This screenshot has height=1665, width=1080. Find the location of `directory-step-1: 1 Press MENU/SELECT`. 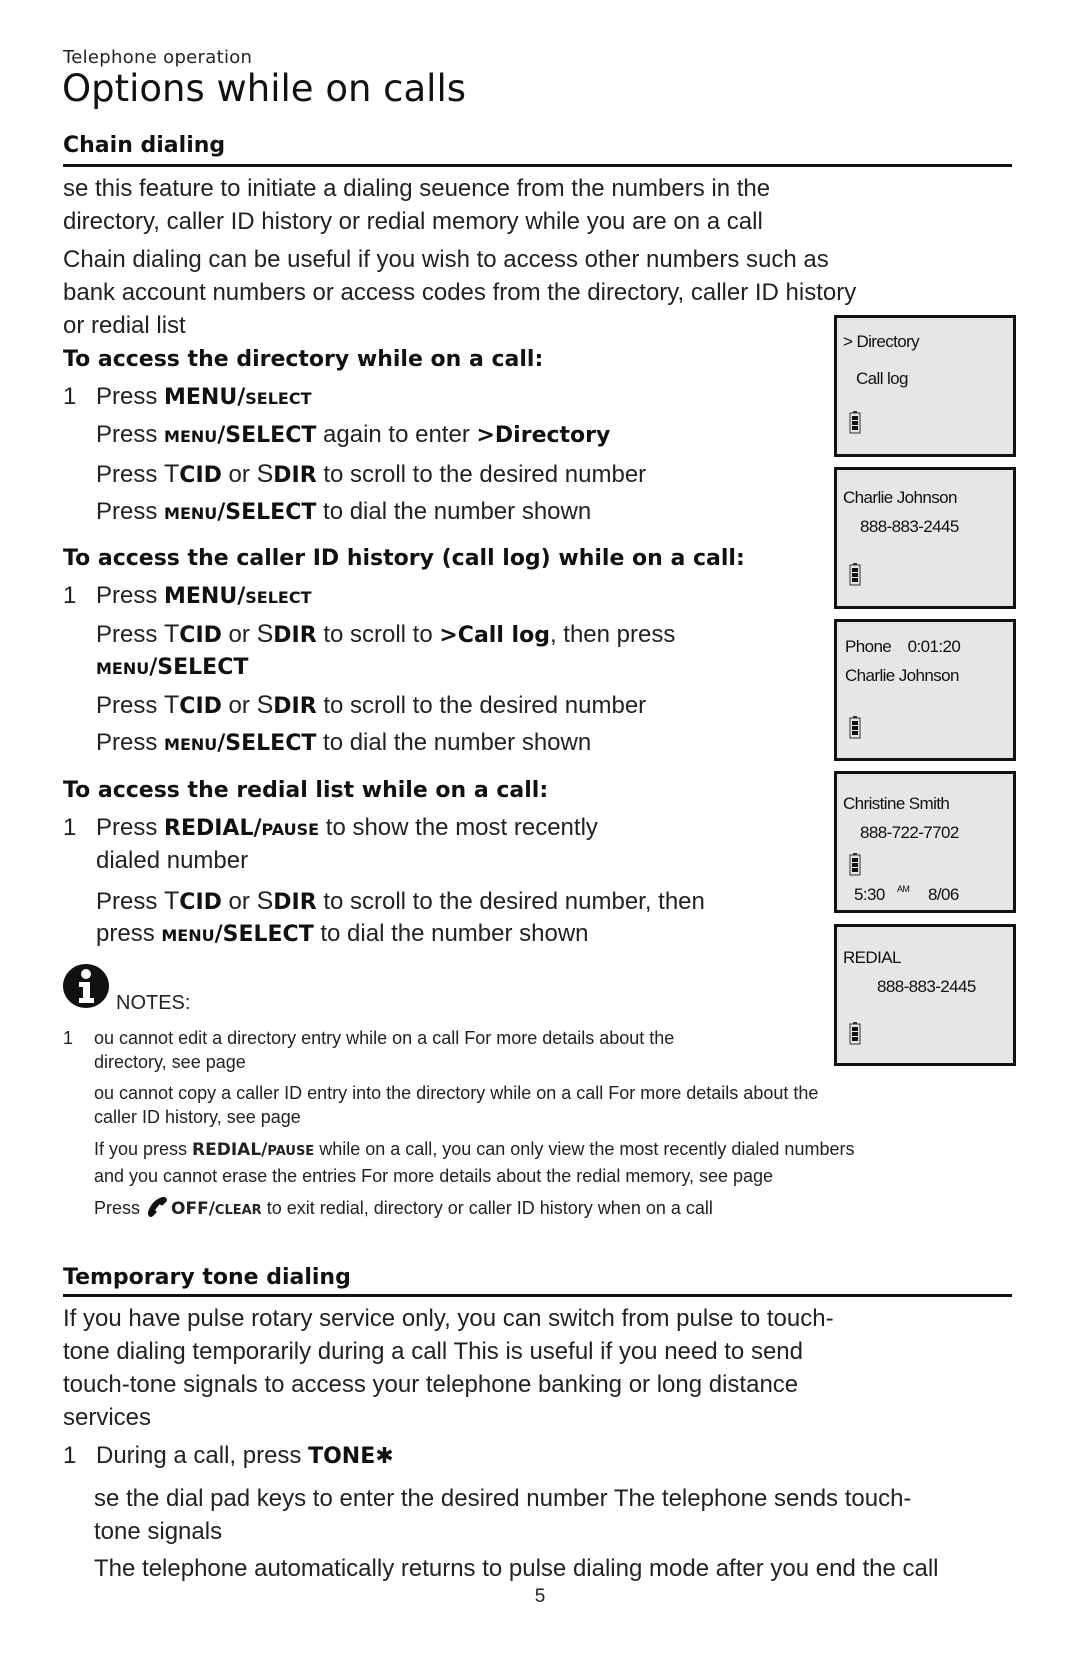

directory-step-1: 1 Press MENU/SELECT is located at coordinates (187, 396).